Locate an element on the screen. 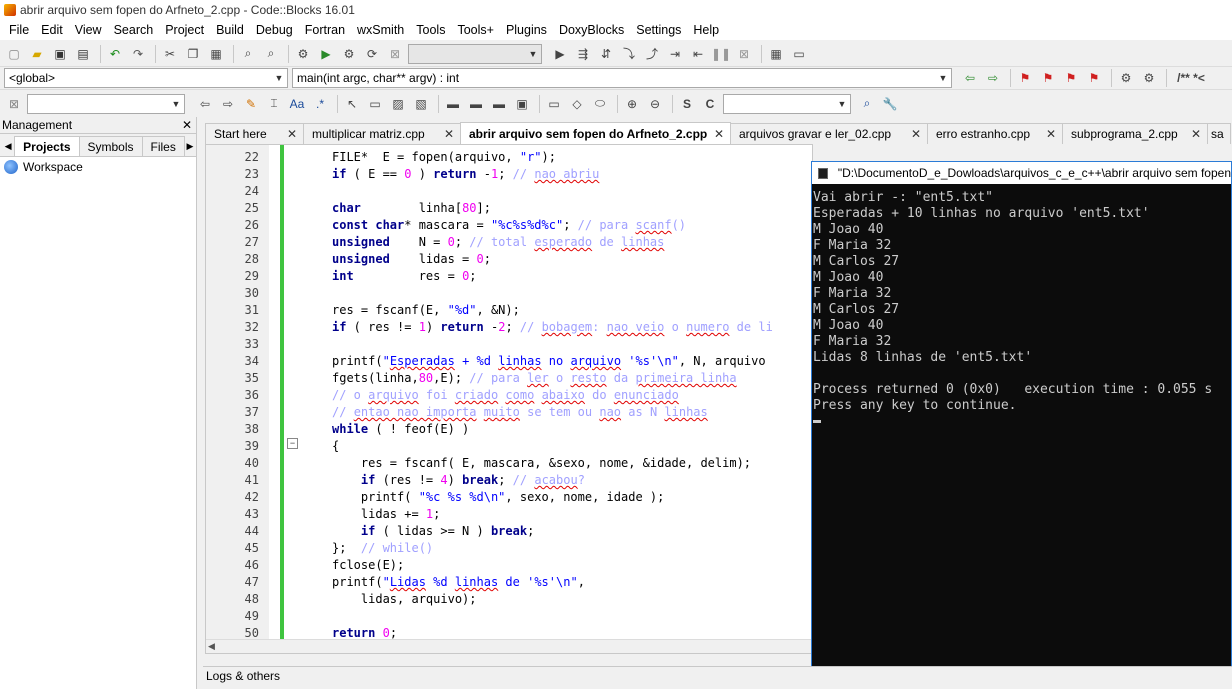 The height and width of the screenshot is (689, 1232). code-line: 24 is located at coordinates (509, 191).